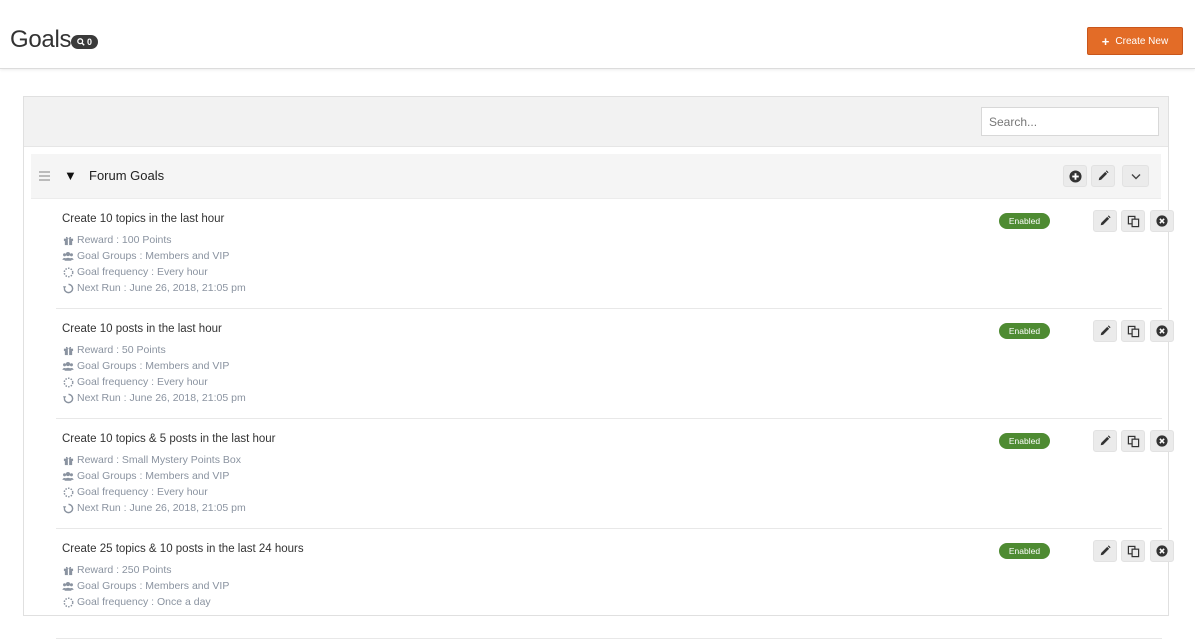 The width and height of the screenshot is (1195, 639). I want to click on goal-title: Create 10 topics in the last hour, so click(143, 219).